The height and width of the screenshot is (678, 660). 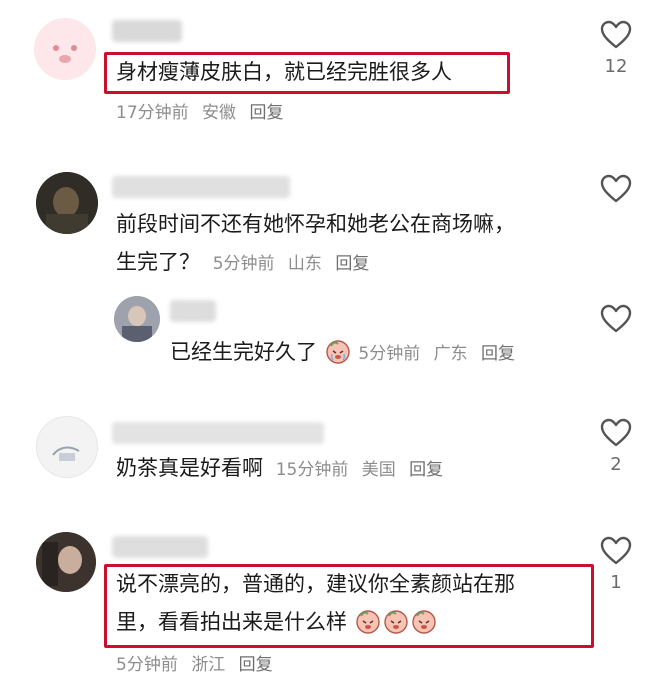 I want to click on reply-text-content: 已经生完好久了, so click(x=243, y=352).